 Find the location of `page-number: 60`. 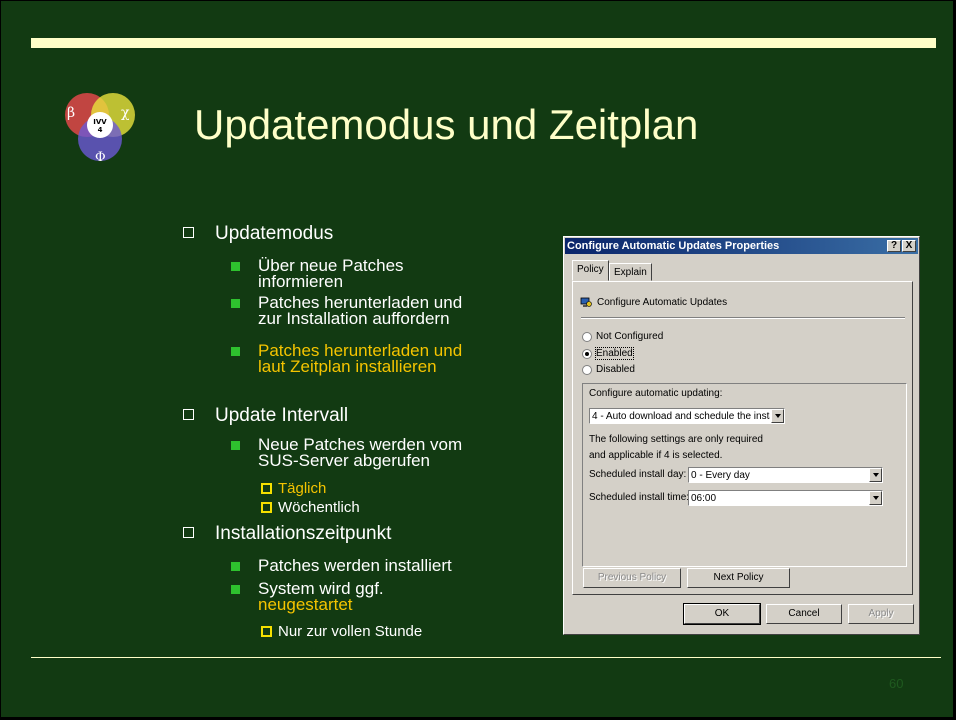

page-number: 60 is located at coordinates (896, 683).